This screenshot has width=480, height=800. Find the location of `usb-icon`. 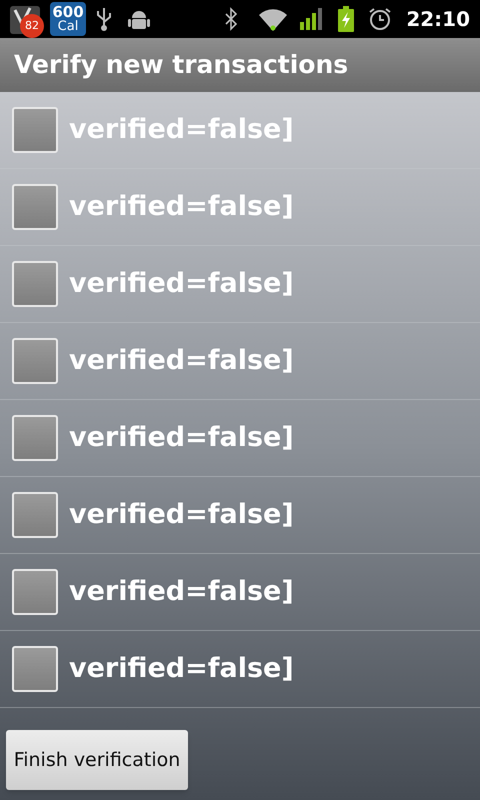

usb-icon is located at coordinates (104, 19).